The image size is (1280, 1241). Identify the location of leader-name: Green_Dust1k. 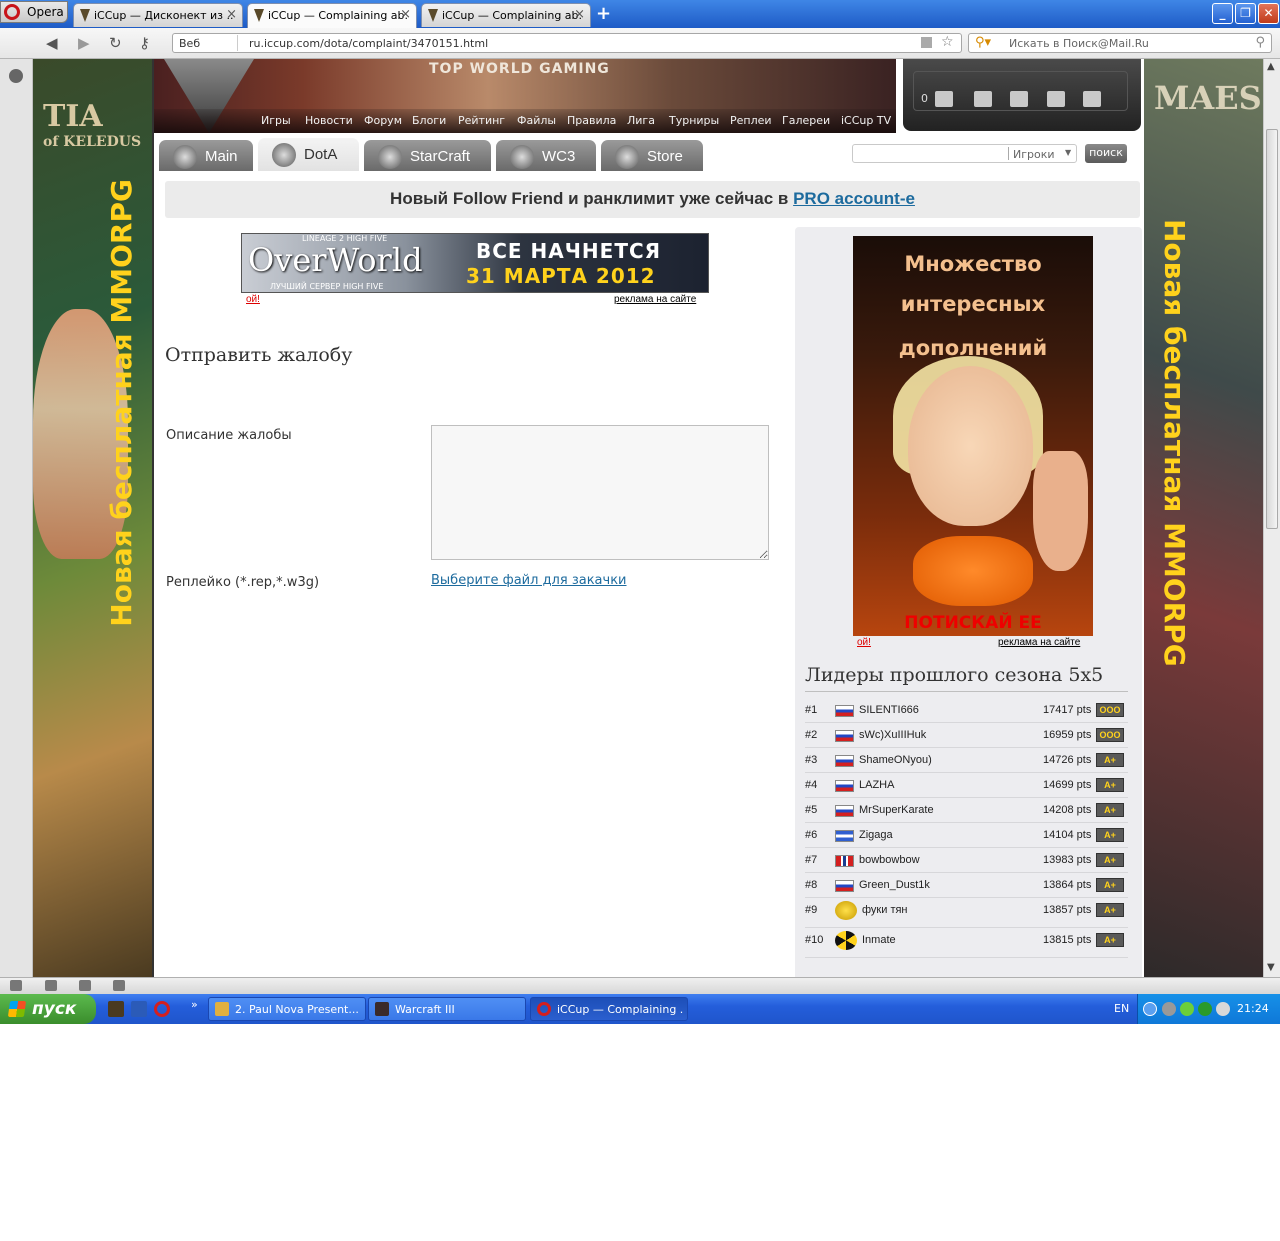
(894, 885).